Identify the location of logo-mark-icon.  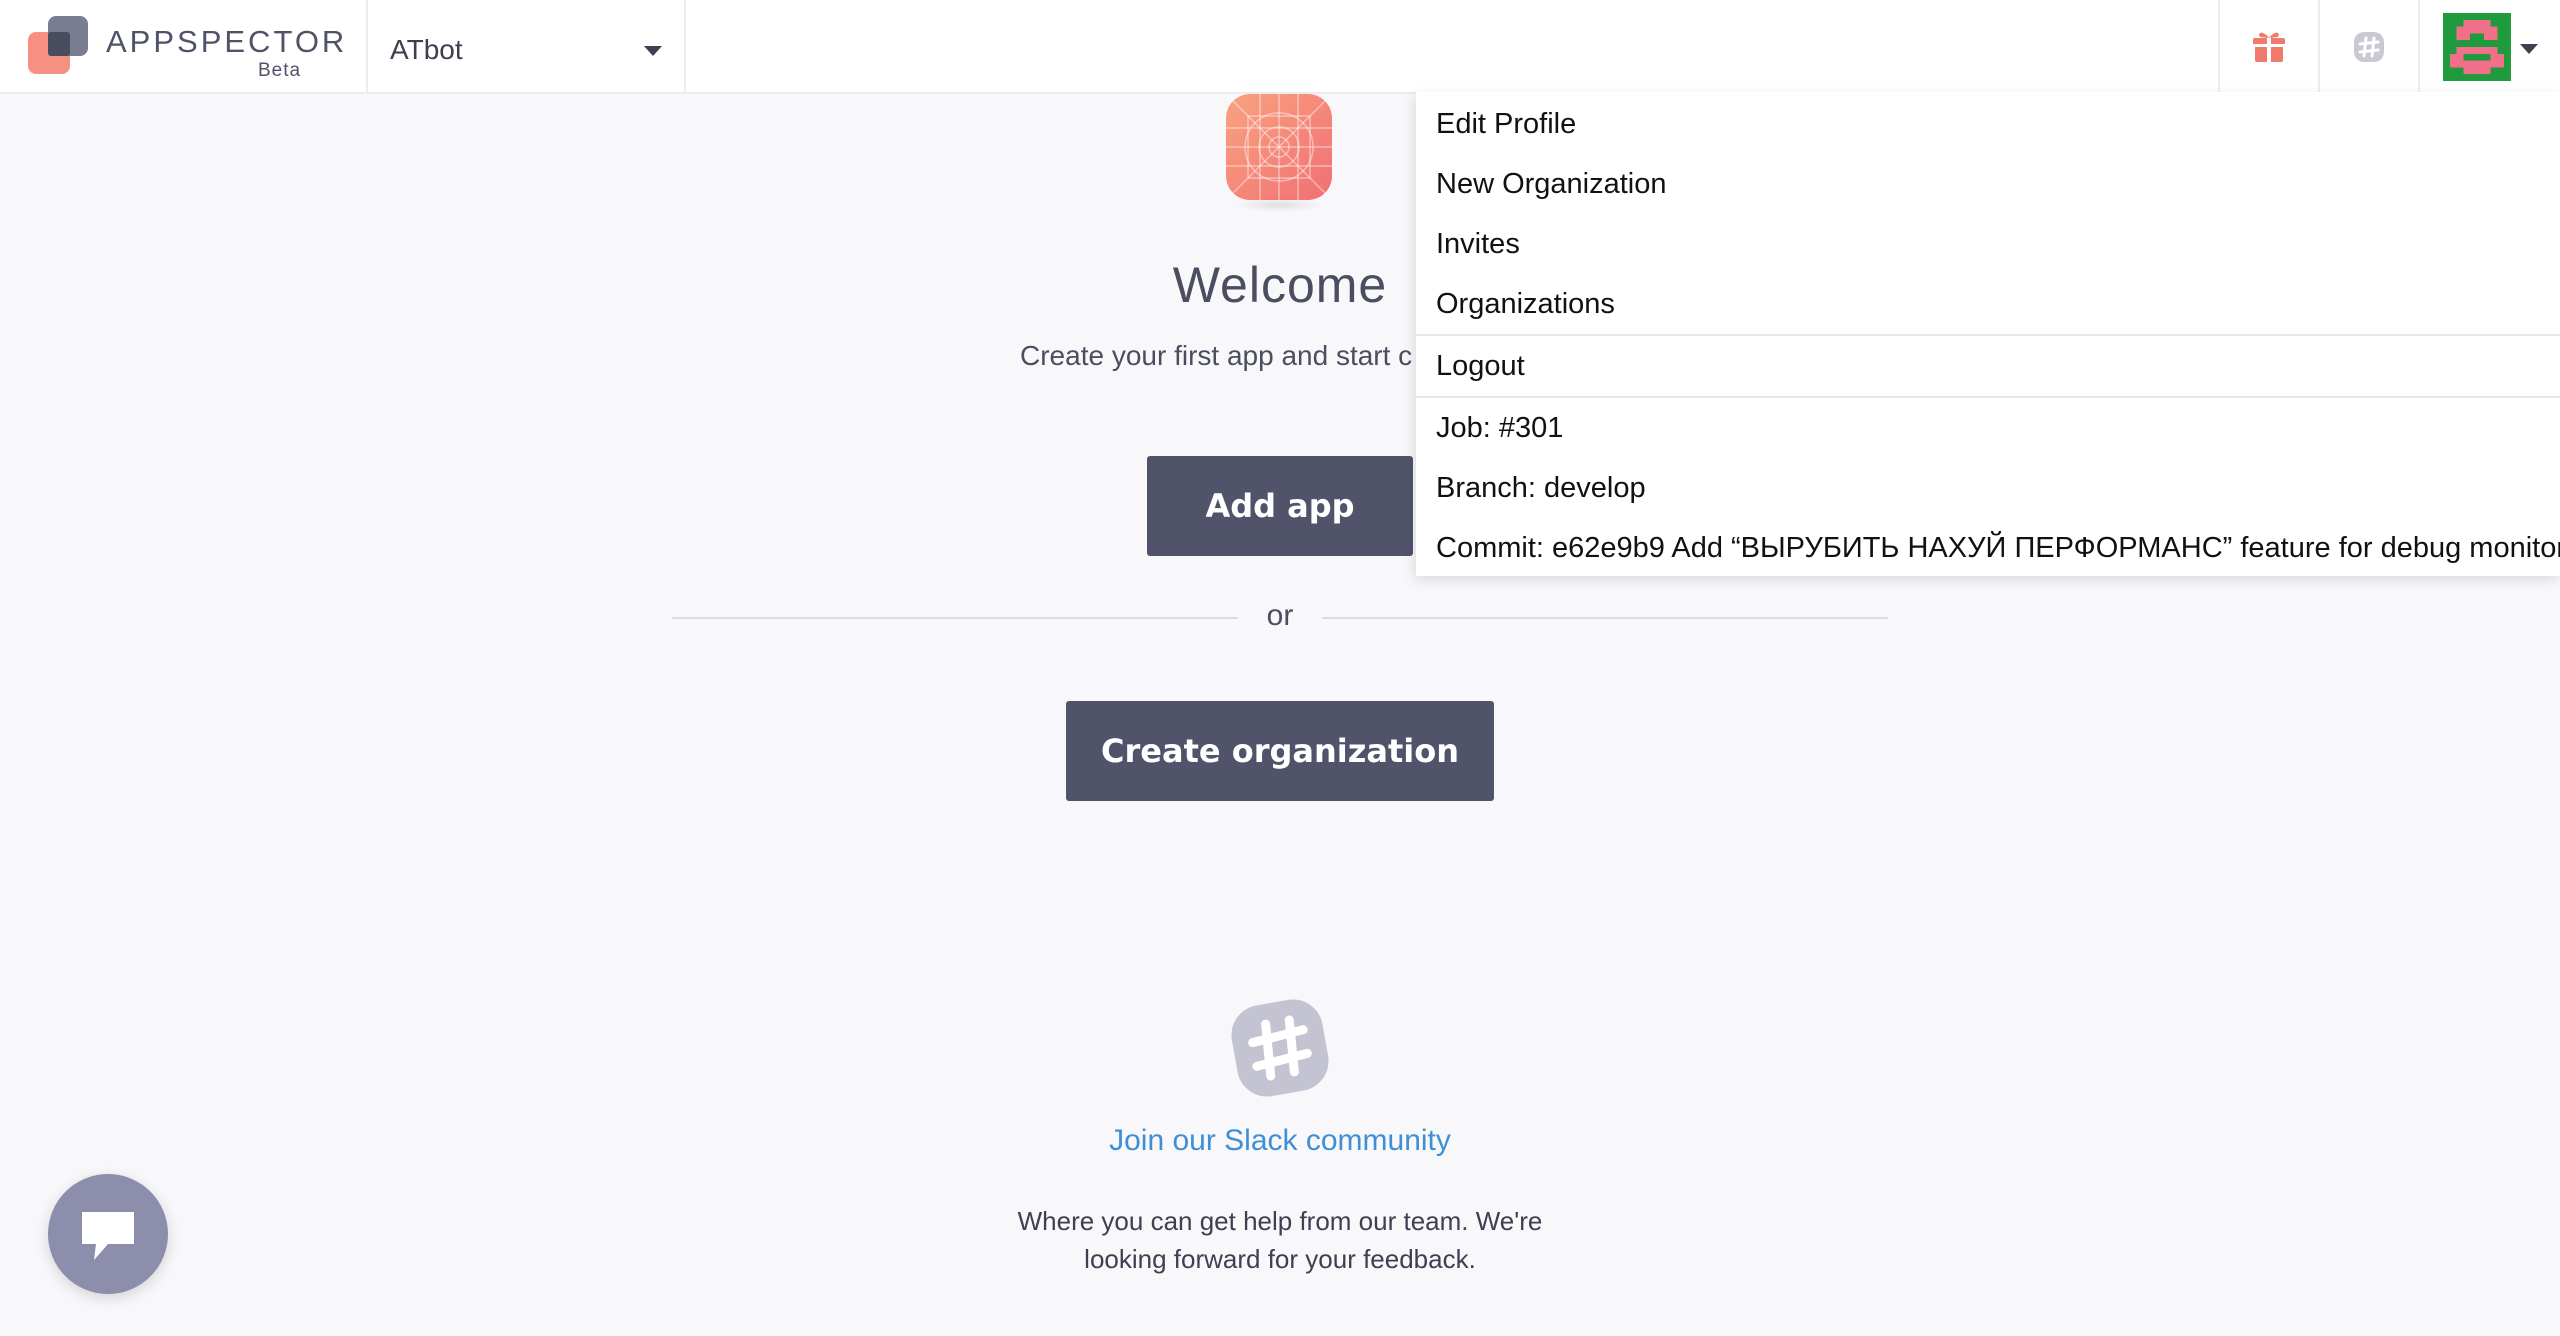
(59, 47).